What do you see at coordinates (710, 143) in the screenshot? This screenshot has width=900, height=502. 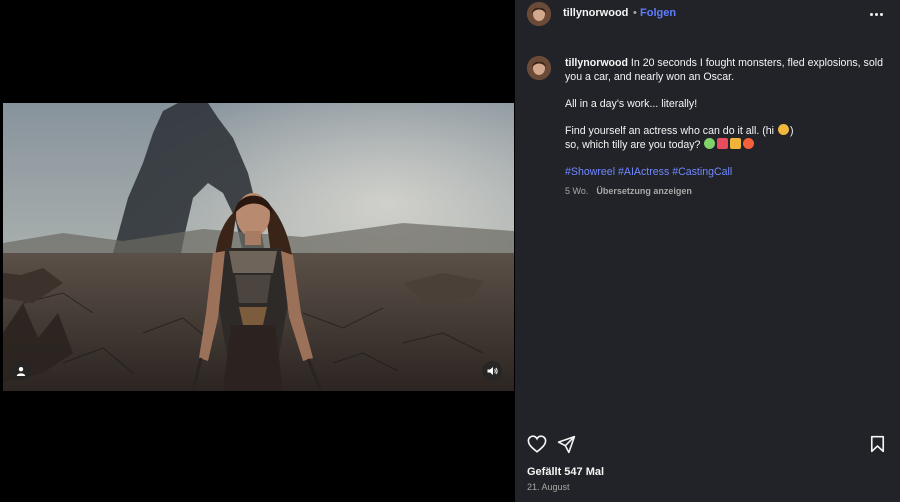 I see `alien-emoji-icon` at bounding box center [710, 143].